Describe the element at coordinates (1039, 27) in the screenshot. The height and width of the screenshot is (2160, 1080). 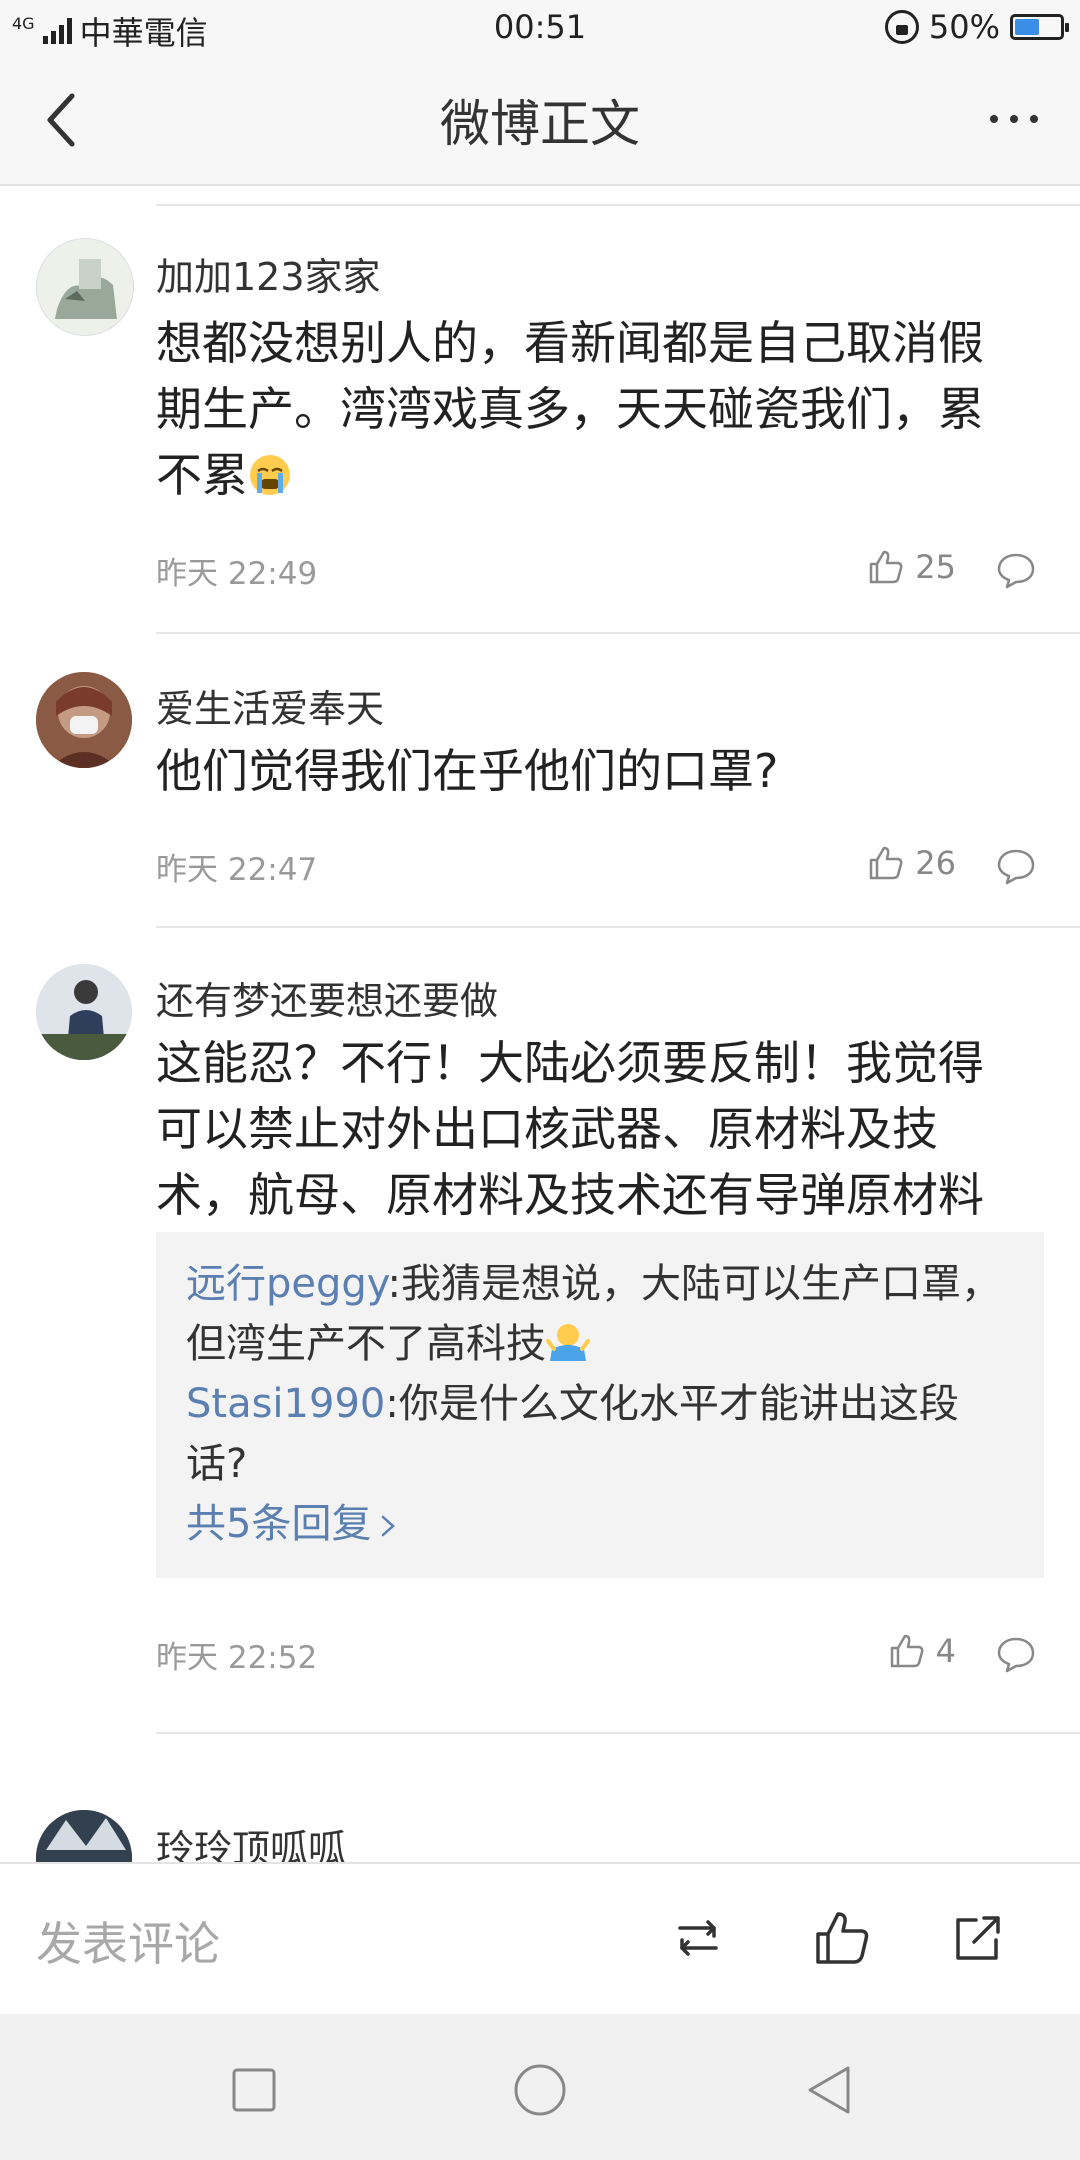
I see `battery-icon` at that location.